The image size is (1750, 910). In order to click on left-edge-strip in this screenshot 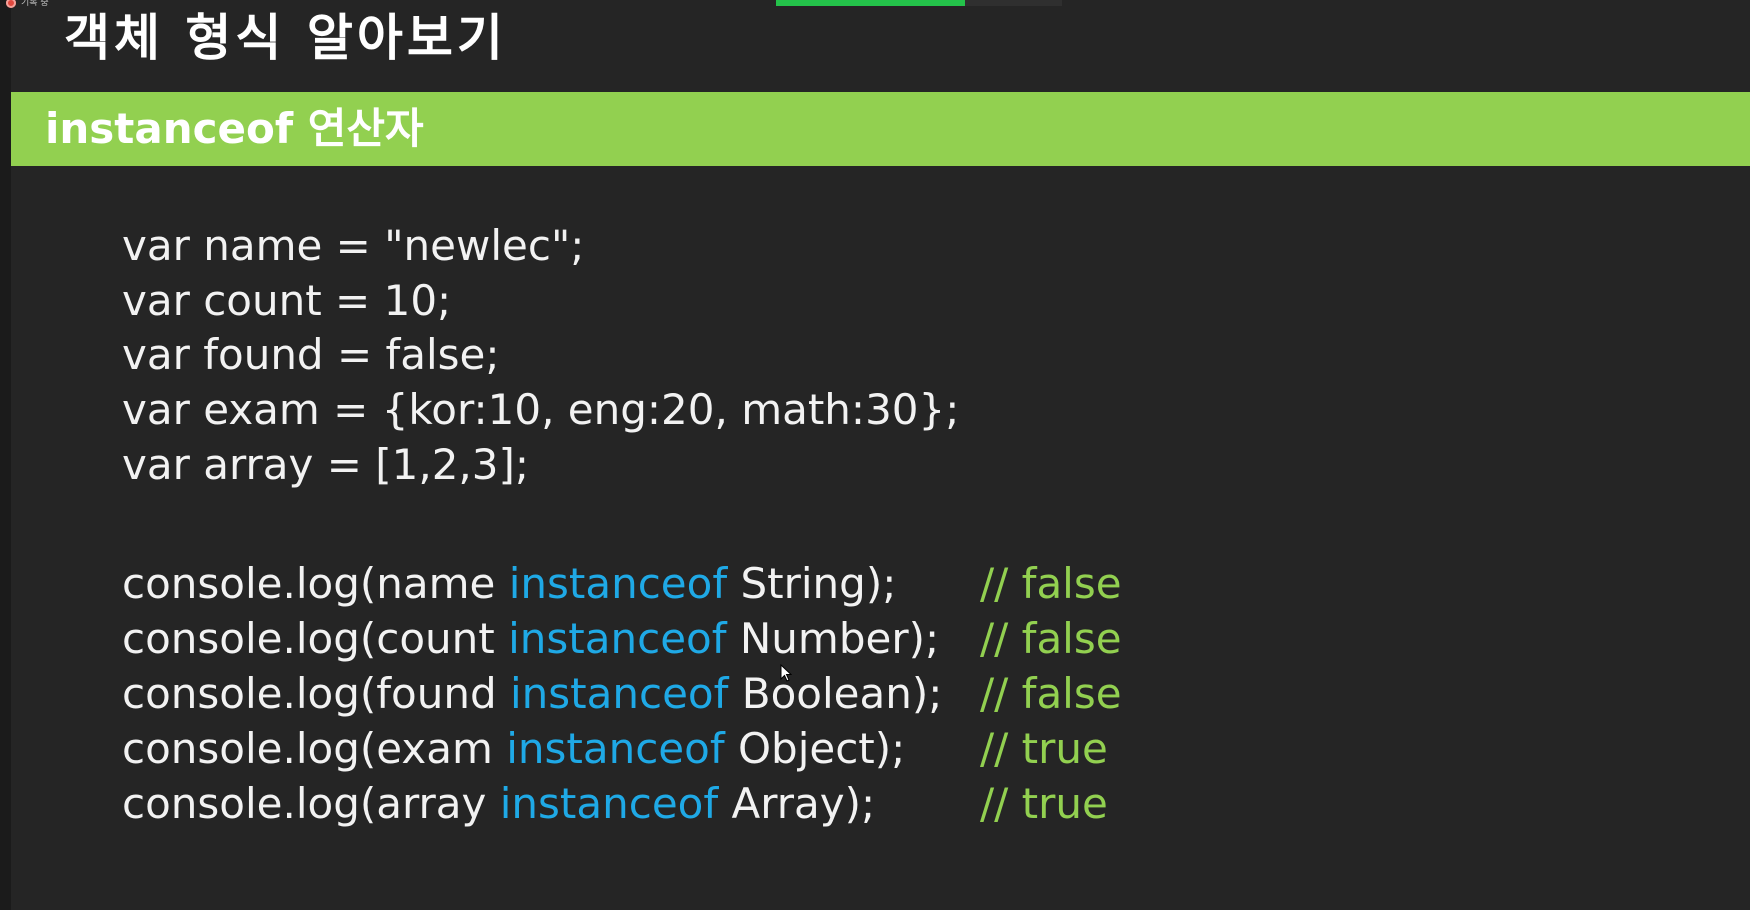, I will do `click(5, 455)`.